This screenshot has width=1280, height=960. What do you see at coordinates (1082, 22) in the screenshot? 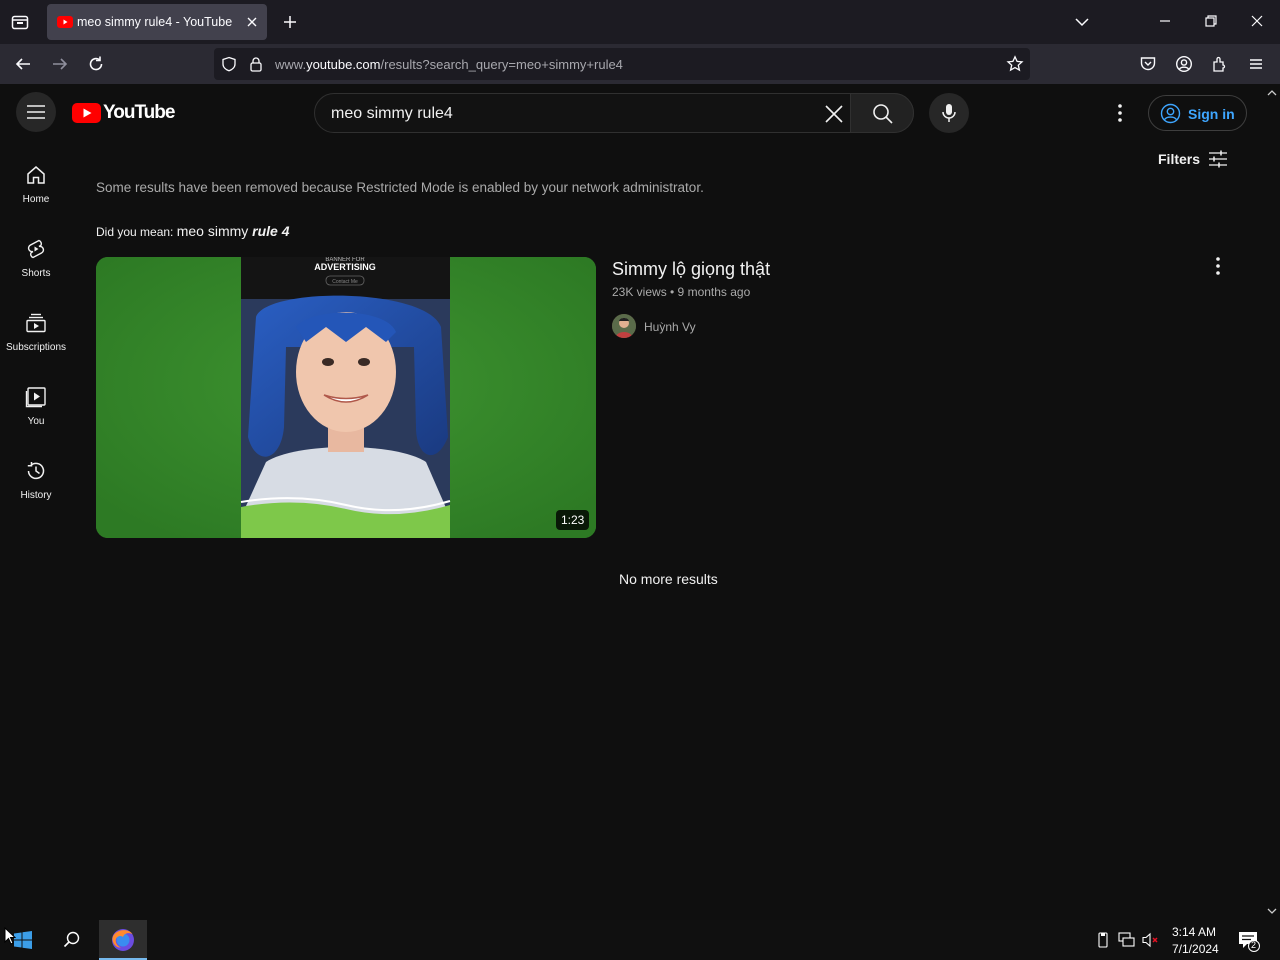
I see `list-all-tabs-icon` at bounding box center [1082, 22].